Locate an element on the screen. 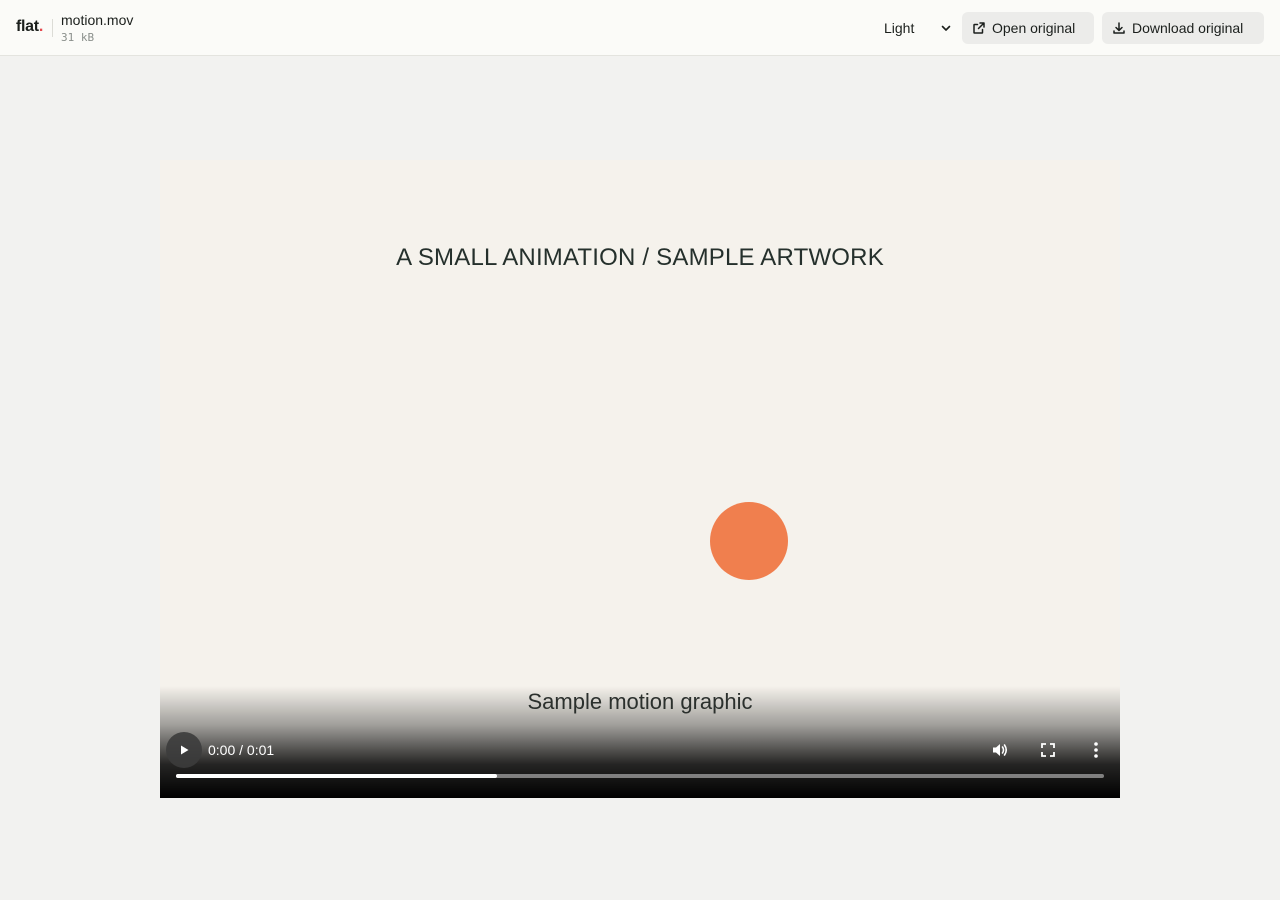  open-original-button: Open original is located at coordinates (1028, 28).